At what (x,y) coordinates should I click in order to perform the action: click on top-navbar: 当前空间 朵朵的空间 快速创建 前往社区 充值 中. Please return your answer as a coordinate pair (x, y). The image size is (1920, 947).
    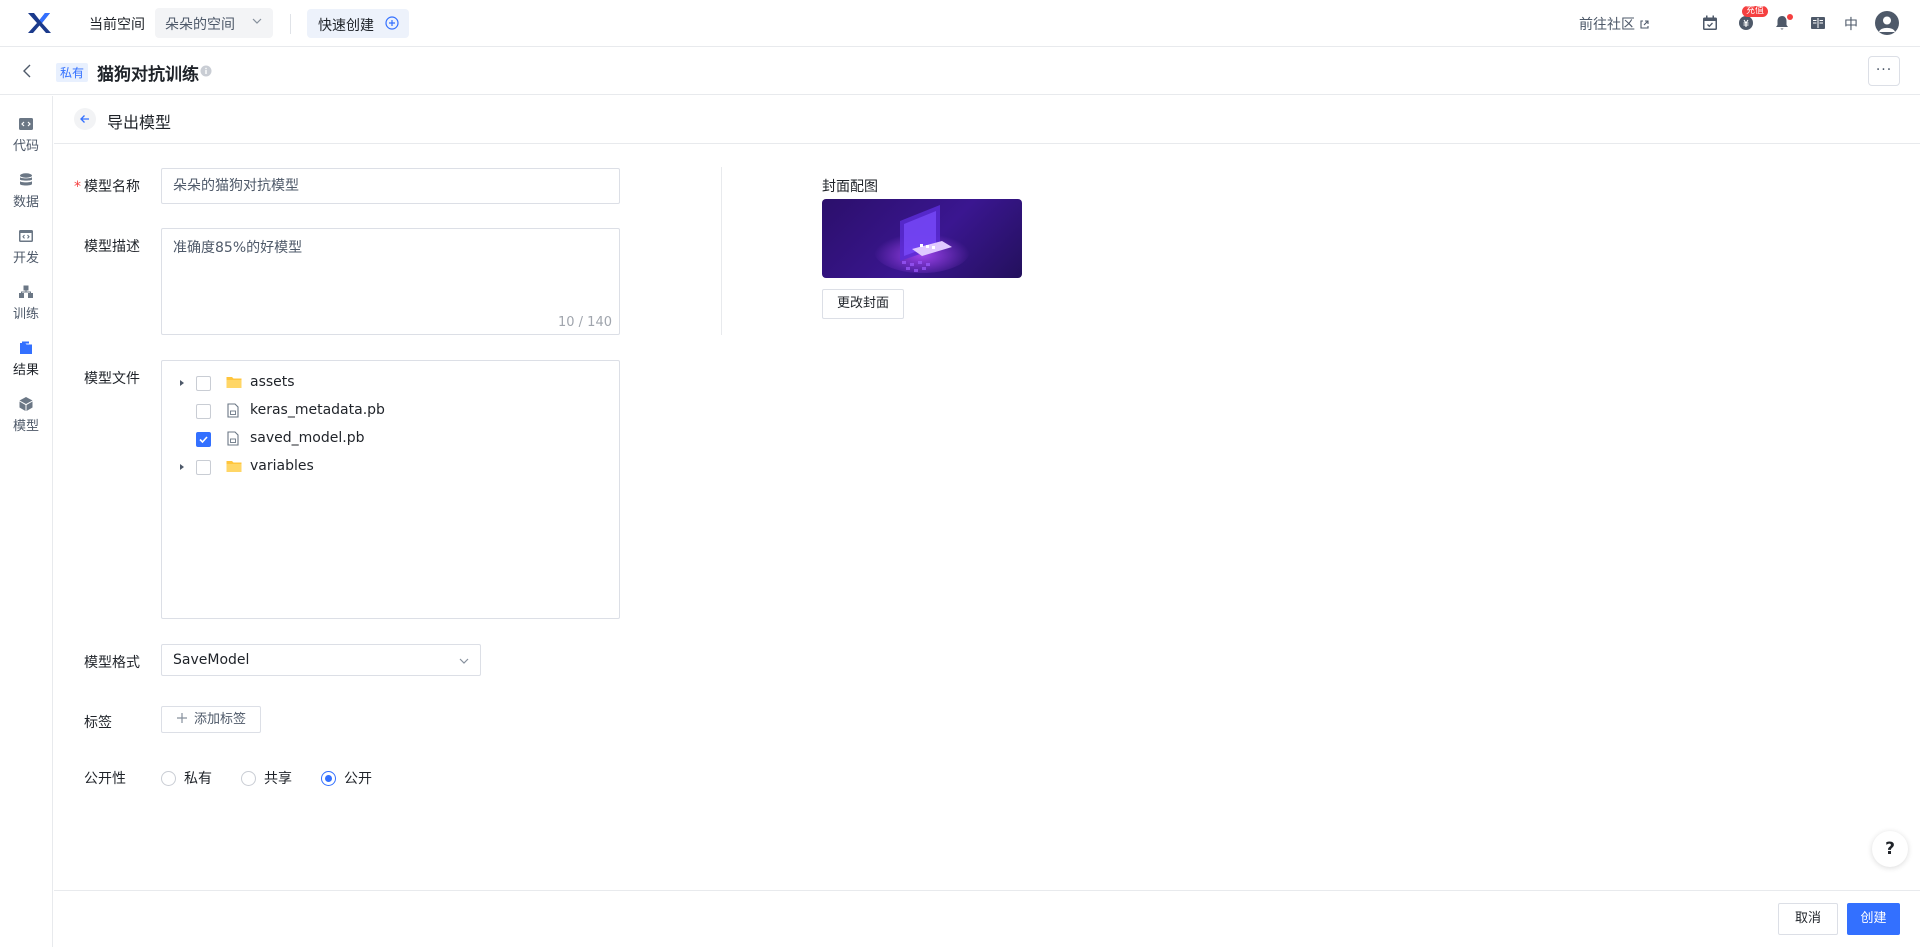
    Looking at the image, I should click on (960, 23).